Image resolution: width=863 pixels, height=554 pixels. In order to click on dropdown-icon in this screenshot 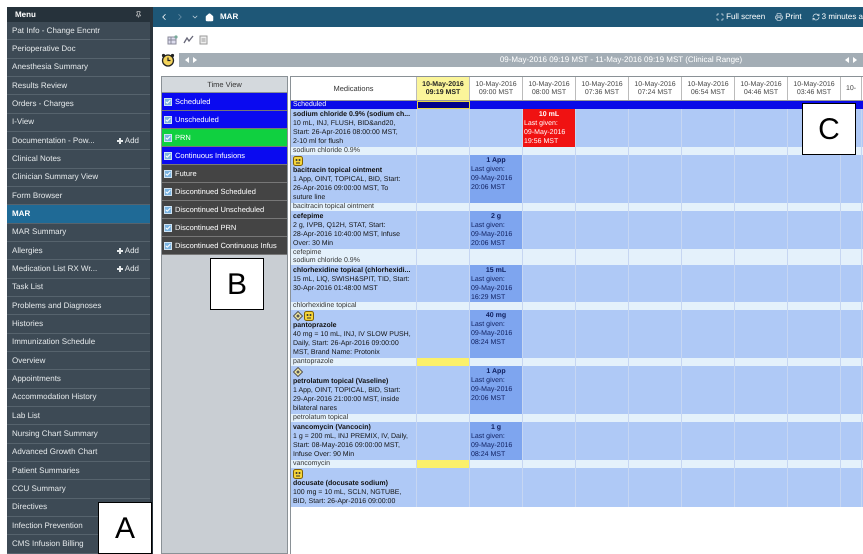, I will do `click(195, 17)`.